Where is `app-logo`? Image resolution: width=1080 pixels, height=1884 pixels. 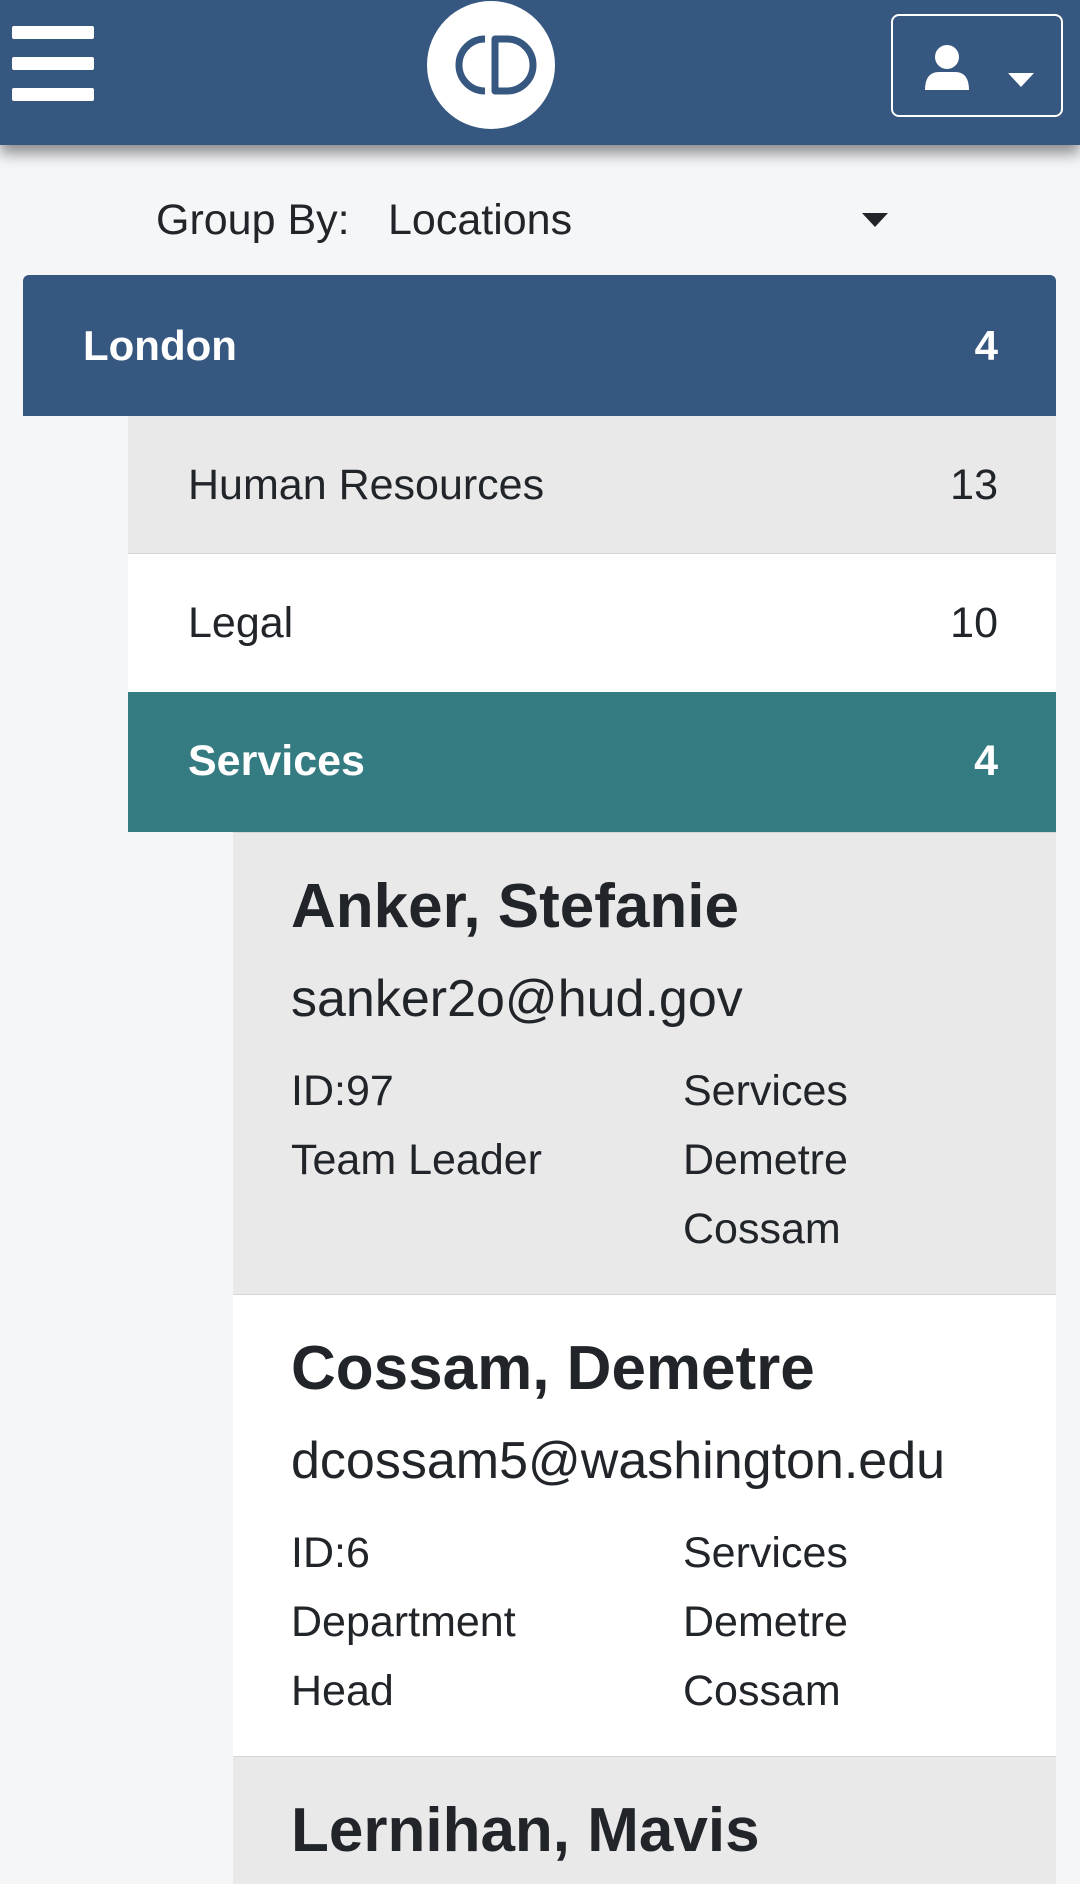 app-logo is located at coordinates (491, 65).